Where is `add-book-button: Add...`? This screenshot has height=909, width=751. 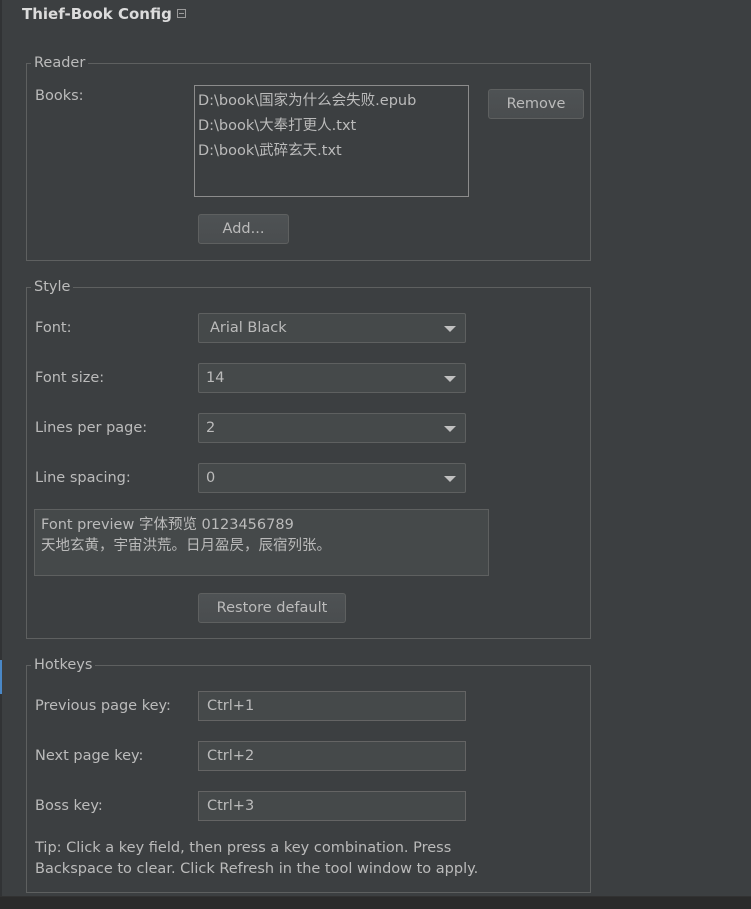 add-book-button: Add... is located at coordinates (243, 229).